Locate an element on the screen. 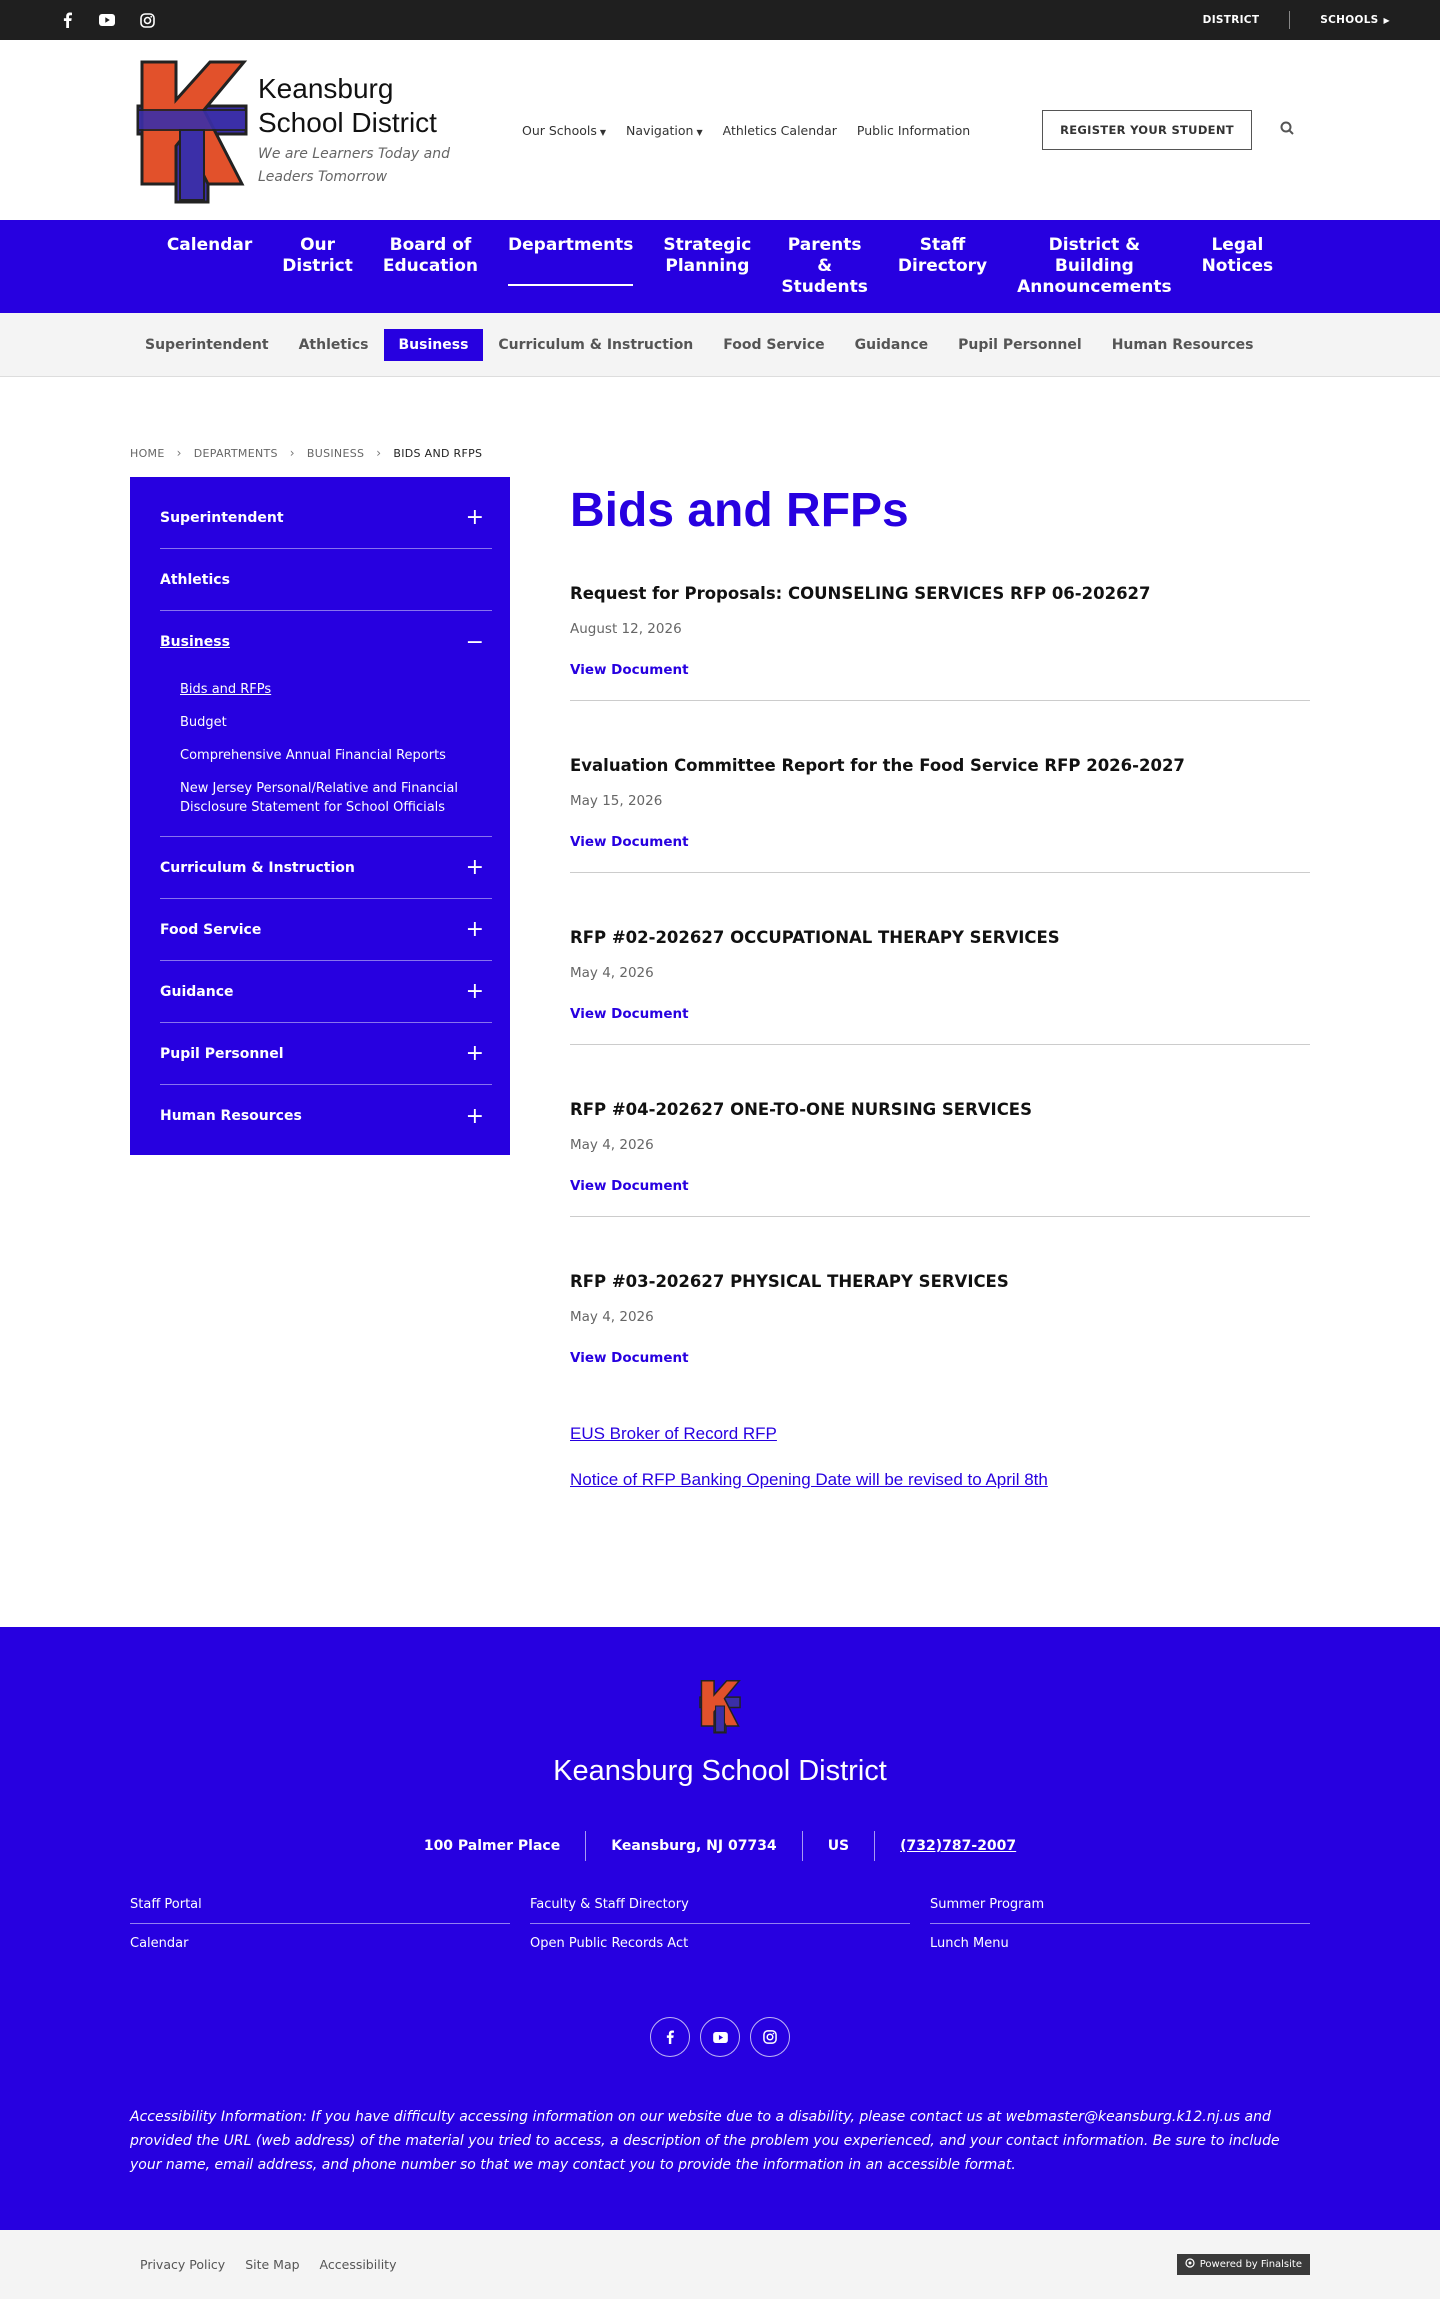  sidebar-item-guidance: Guidance + is located at coordinates (326, 992).